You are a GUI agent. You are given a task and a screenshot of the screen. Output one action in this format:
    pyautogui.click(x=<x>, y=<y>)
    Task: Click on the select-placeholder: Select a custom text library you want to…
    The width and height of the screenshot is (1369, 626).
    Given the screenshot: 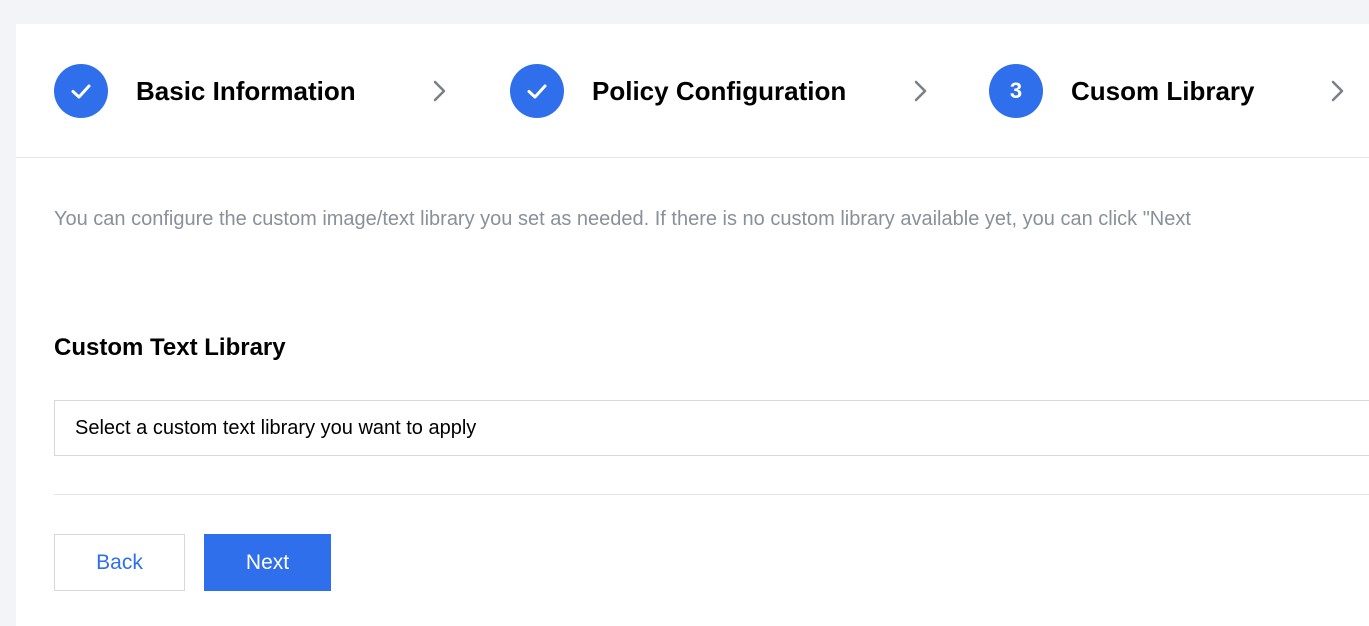 What is the action you would take?
    pyautogui.click(x=276, y=427)
    